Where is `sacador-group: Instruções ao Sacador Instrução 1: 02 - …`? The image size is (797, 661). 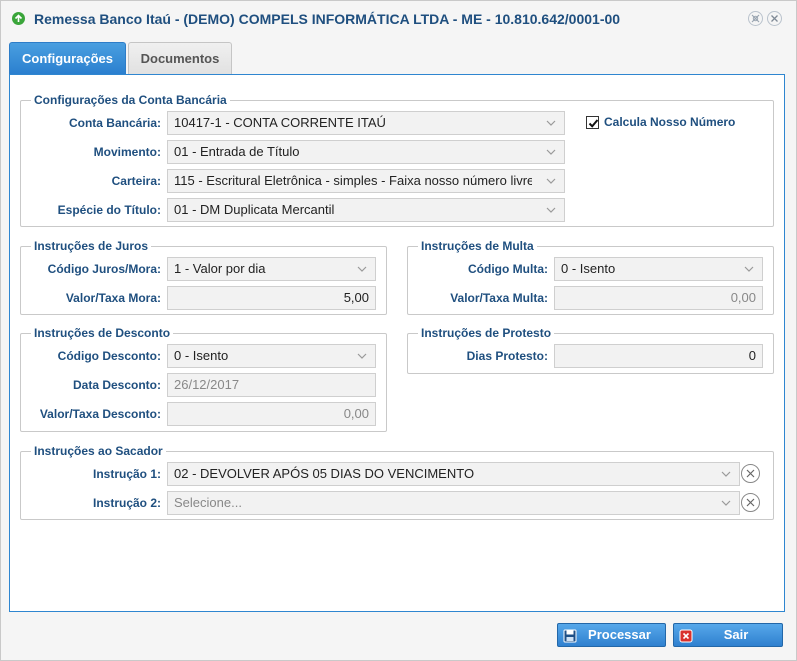
sacador-group: Instruções ao Sacador Instrução 1: 02 - … is located at coordinates (397, 482).